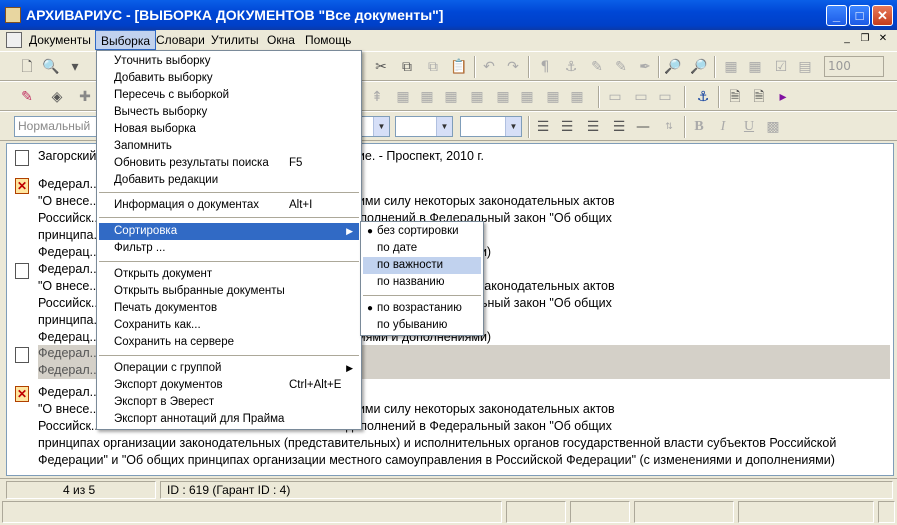 The height and width of the screenshot is (525, 897). Describe the element at coordinates (85, 97) in the screenshot. I see `plus-icon: ✚` at that location.